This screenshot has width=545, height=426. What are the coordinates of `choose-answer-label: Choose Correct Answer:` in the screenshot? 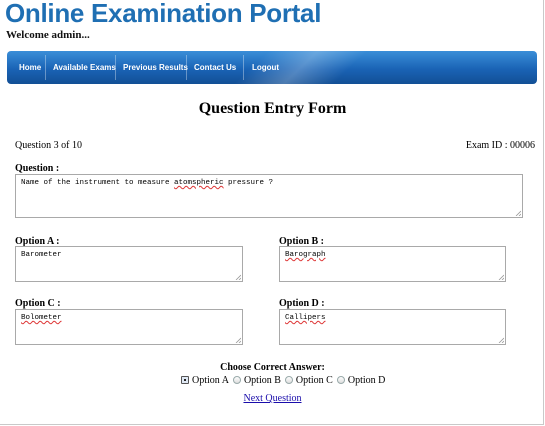 It's located at (272, 367).